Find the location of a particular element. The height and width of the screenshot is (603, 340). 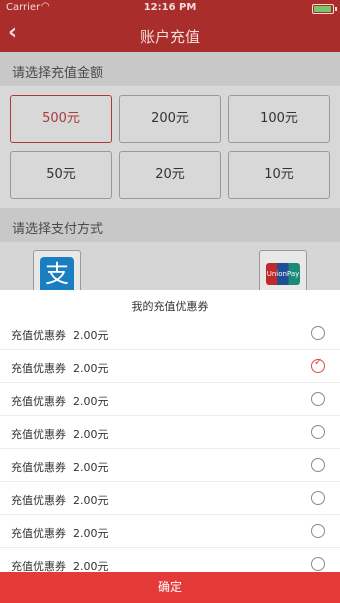

coupon-row: 充值优惠券 2.00元 ✓ is located at coordinates (170, 366).